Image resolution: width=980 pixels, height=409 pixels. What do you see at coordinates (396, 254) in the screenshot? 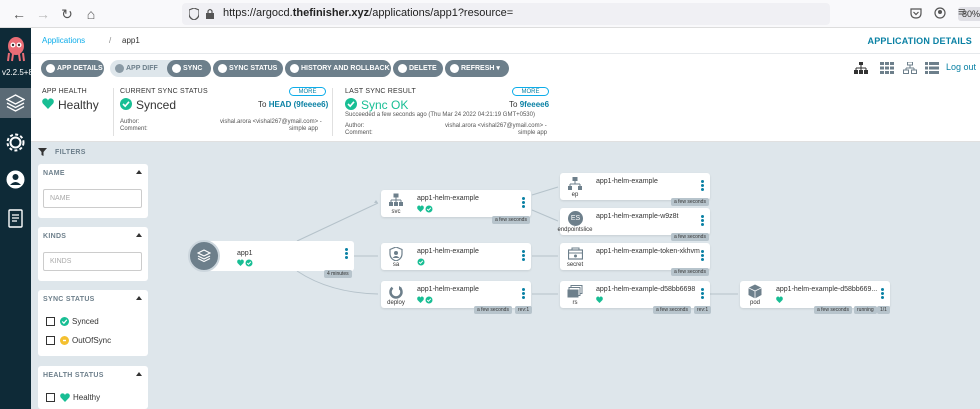
I see `service-account-icon` at bounding box center [396, 254].